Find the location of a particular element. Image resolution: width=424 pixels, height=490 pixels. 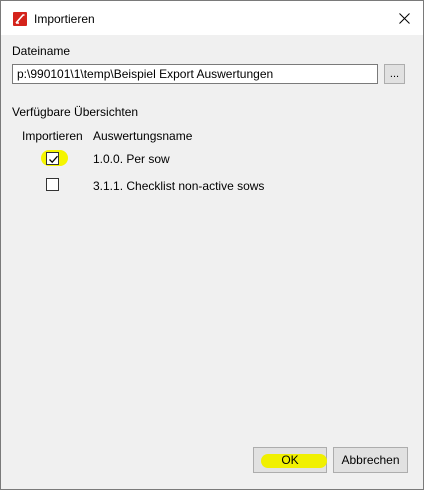

window-title: Importieren is located at coordinates (64, 19).